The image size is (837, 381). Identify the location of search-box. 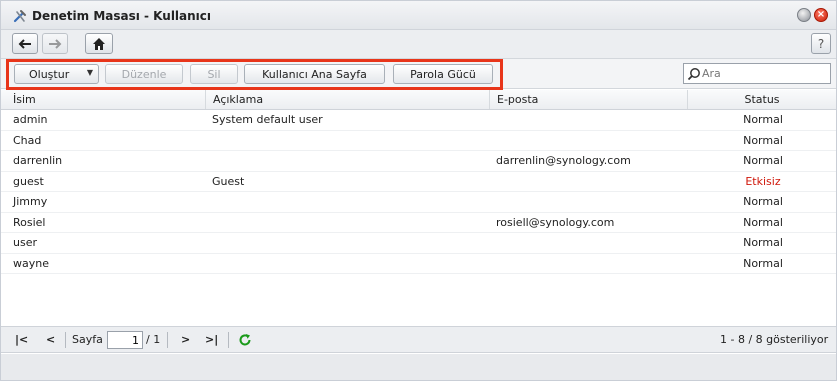
(757, 73).